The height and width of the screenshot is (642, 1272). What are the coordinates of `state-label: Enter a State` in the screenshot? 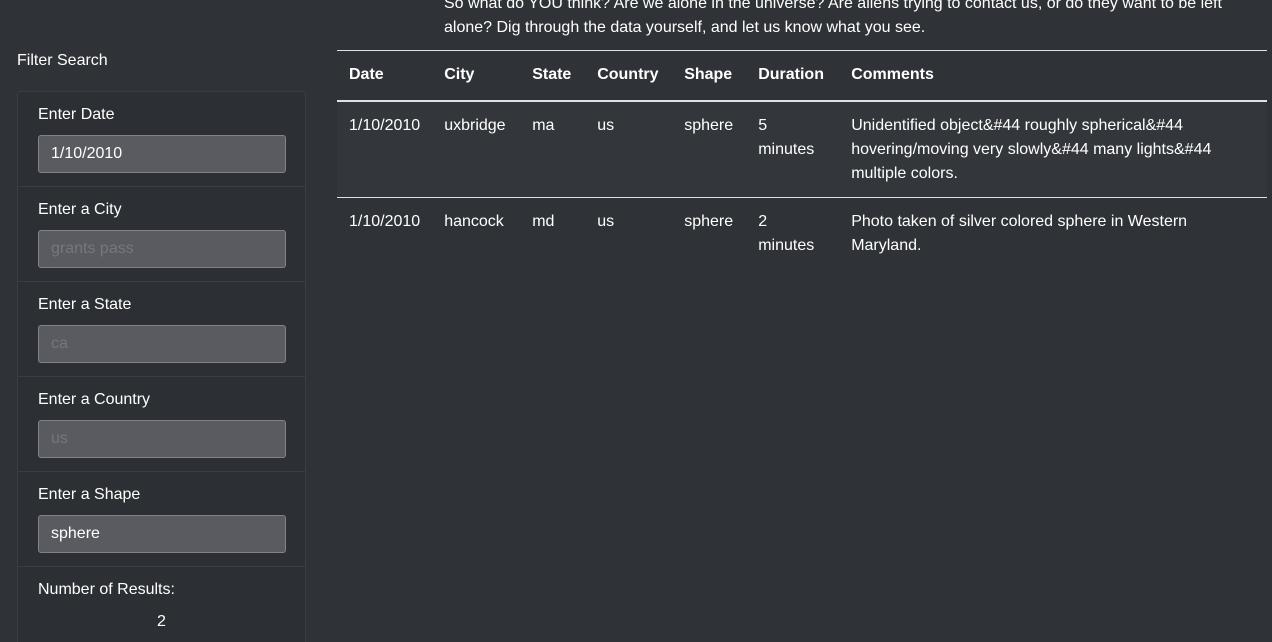 It's located at (85, 304).